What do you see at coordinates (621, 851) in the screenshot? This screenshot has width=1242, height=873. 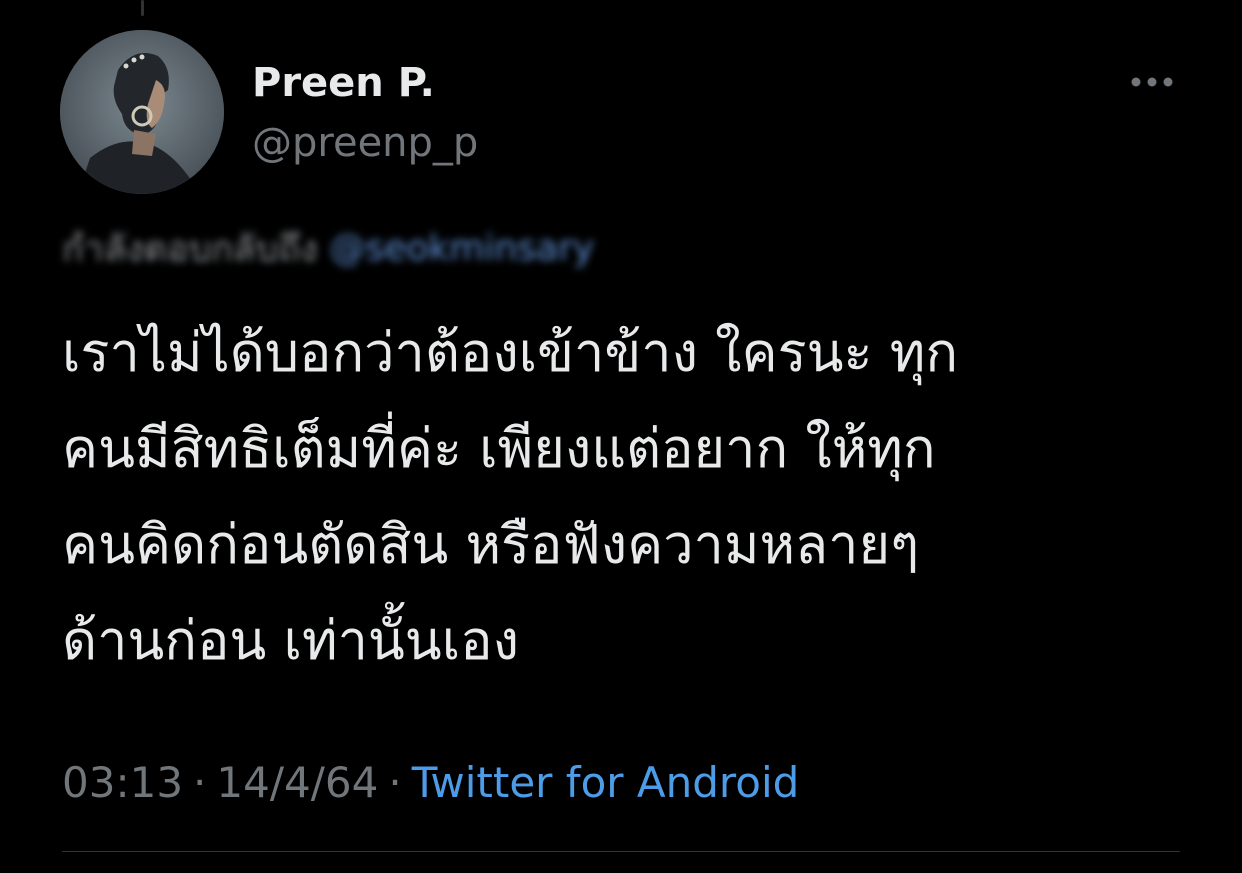 I see `divider` at bounding box center [621, 851].